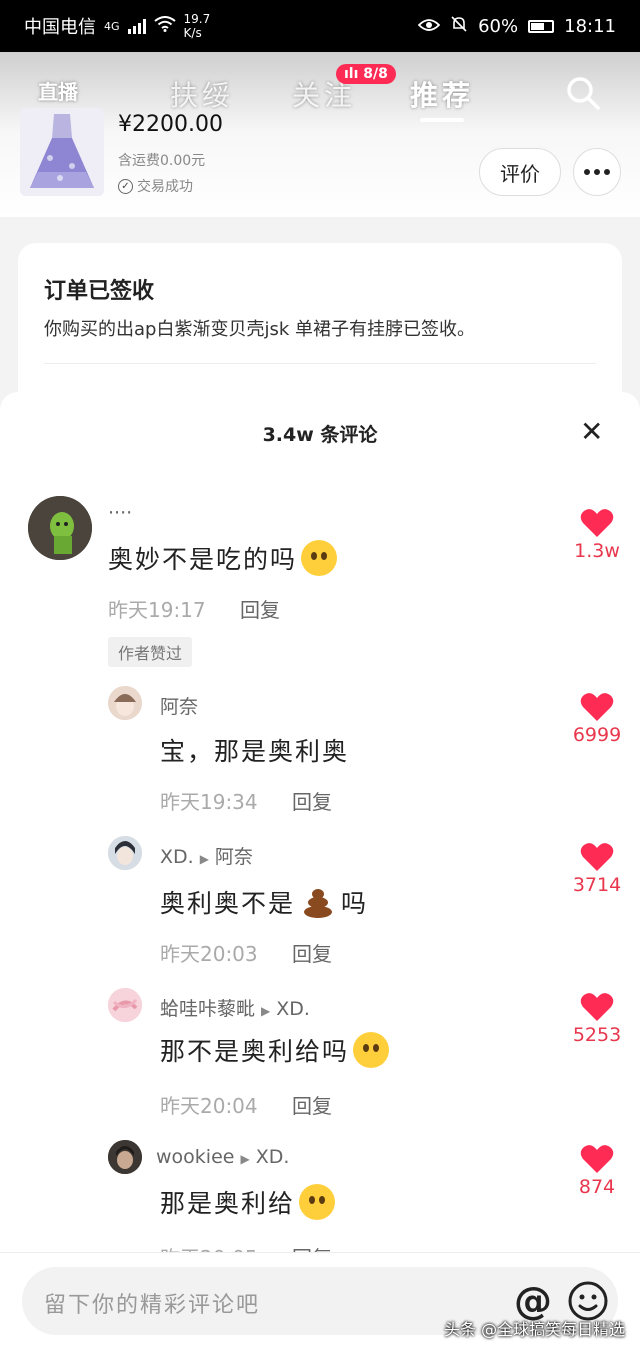  Describe the element at coordinates (597, 1171) in the screenshot. I see `like-button: 874` at that location.